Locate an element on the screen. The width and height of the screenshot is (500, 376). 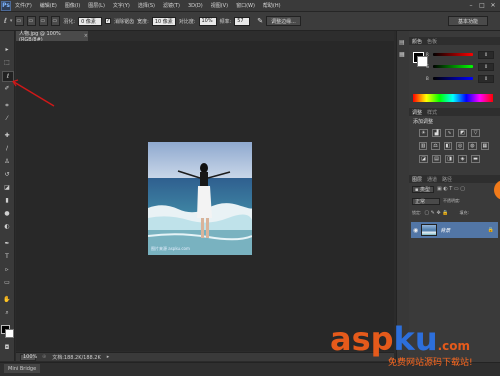
red-value: 0 is located at coordinates (486, 55).